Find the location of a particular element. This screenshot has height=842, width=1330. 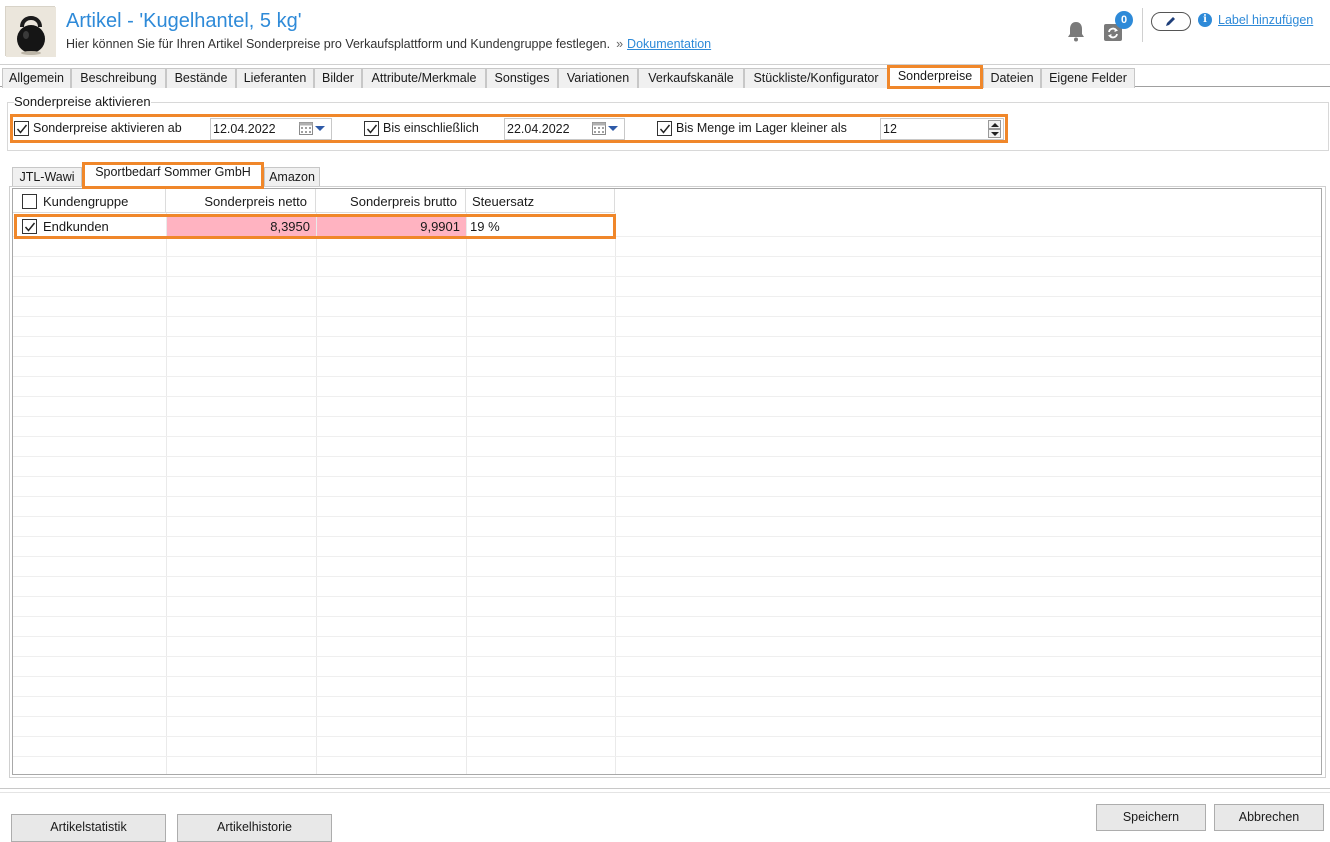

activation-group-title: Sonderpreise aktivieren is located at coordinates (82, 101).